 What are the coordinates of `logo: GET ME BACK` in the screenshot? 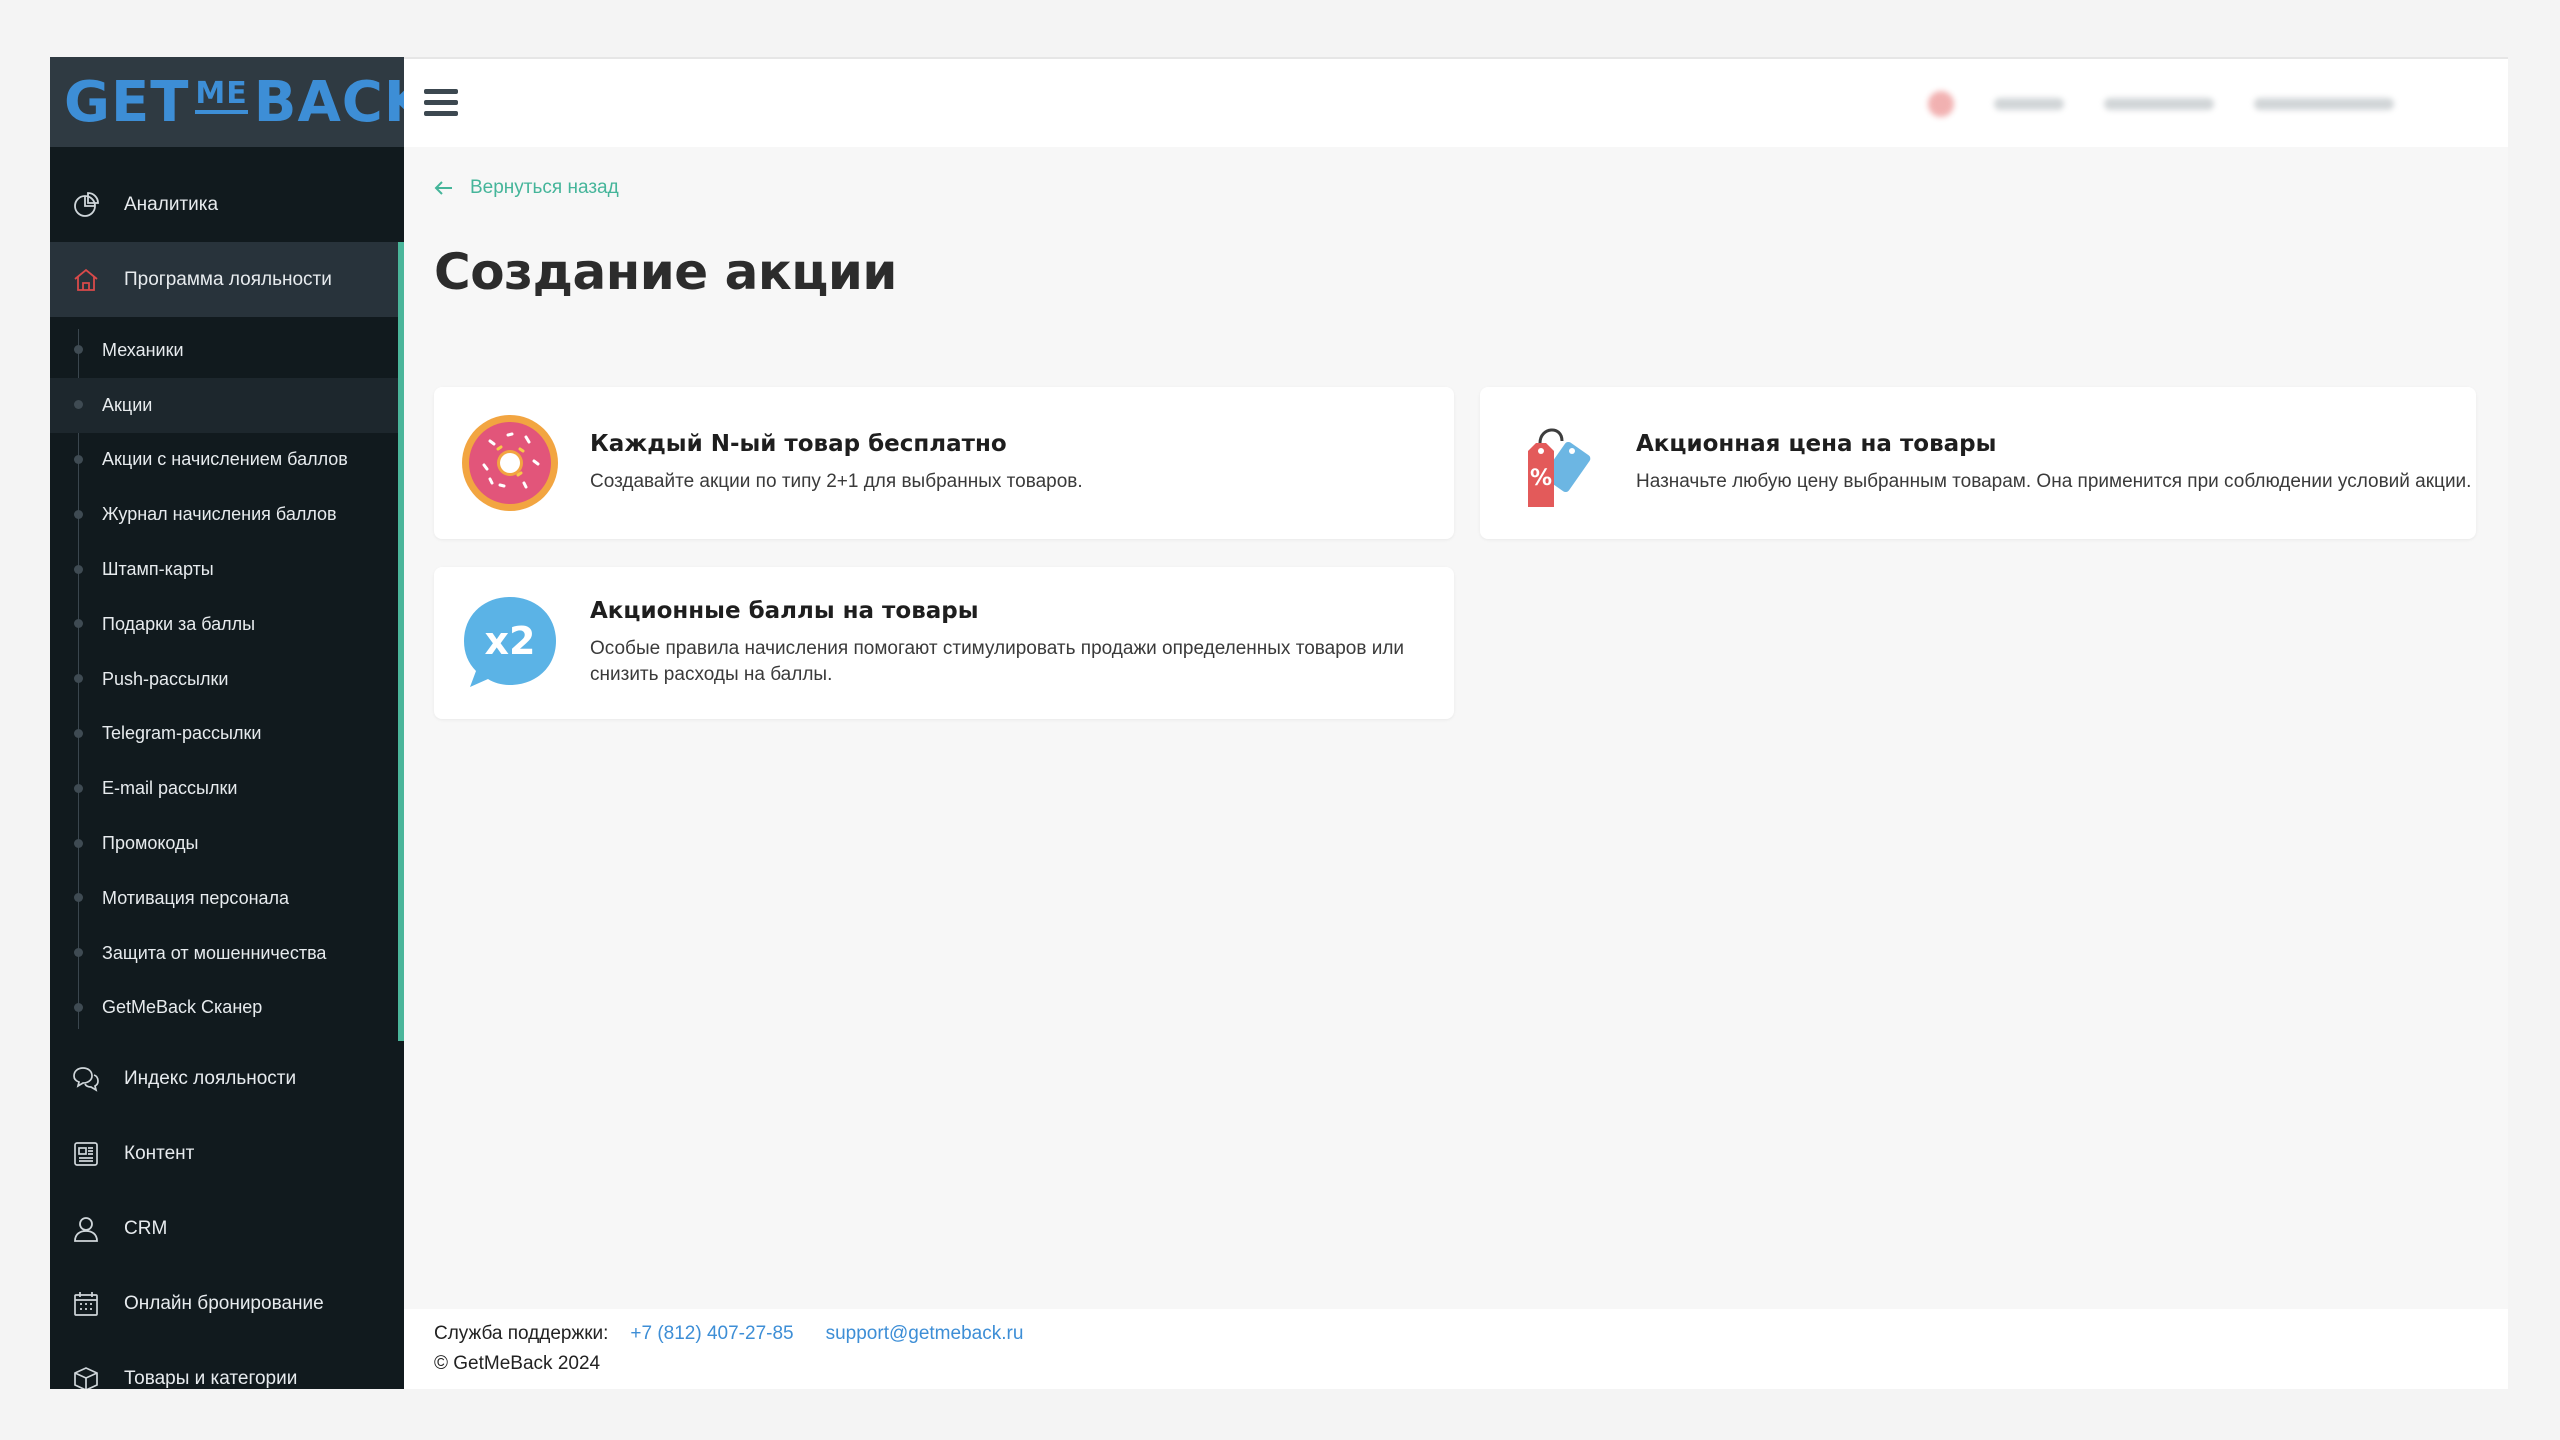 It's located at (227, 102).